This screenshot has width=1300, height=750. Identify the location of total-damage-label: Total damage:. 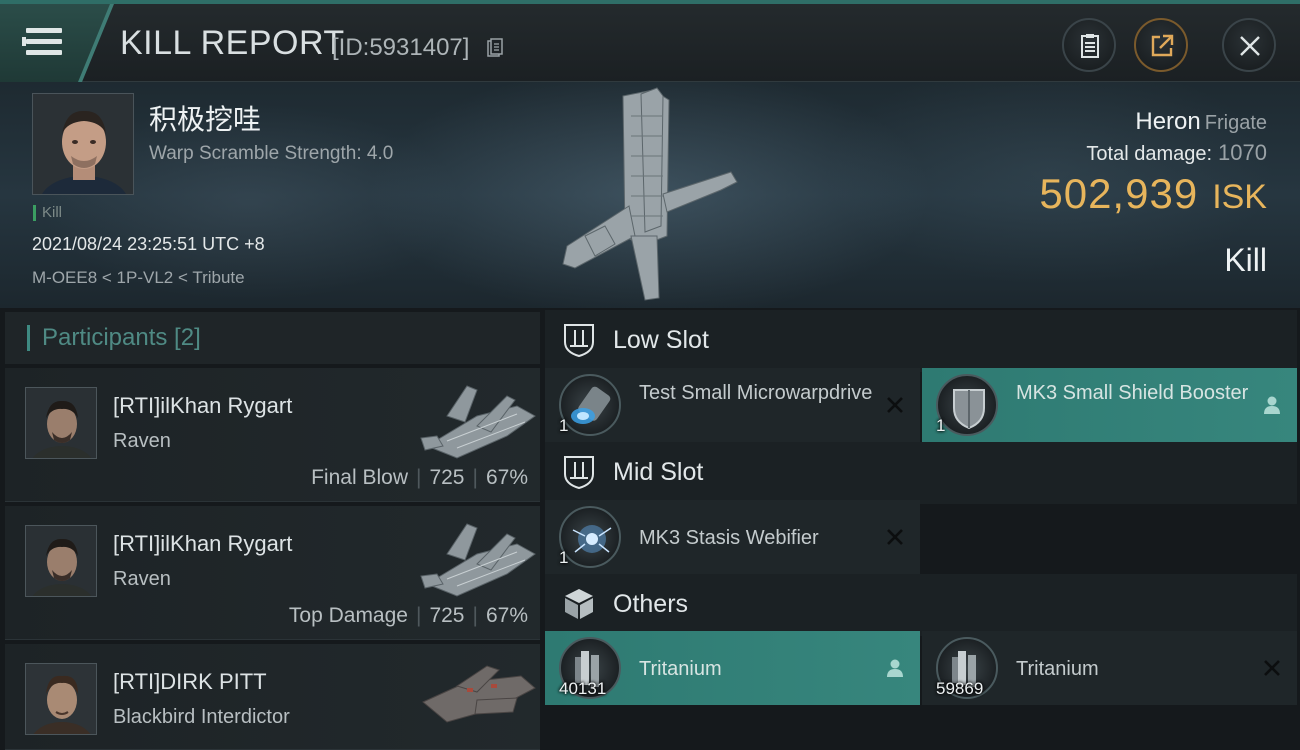
(1149, 154).